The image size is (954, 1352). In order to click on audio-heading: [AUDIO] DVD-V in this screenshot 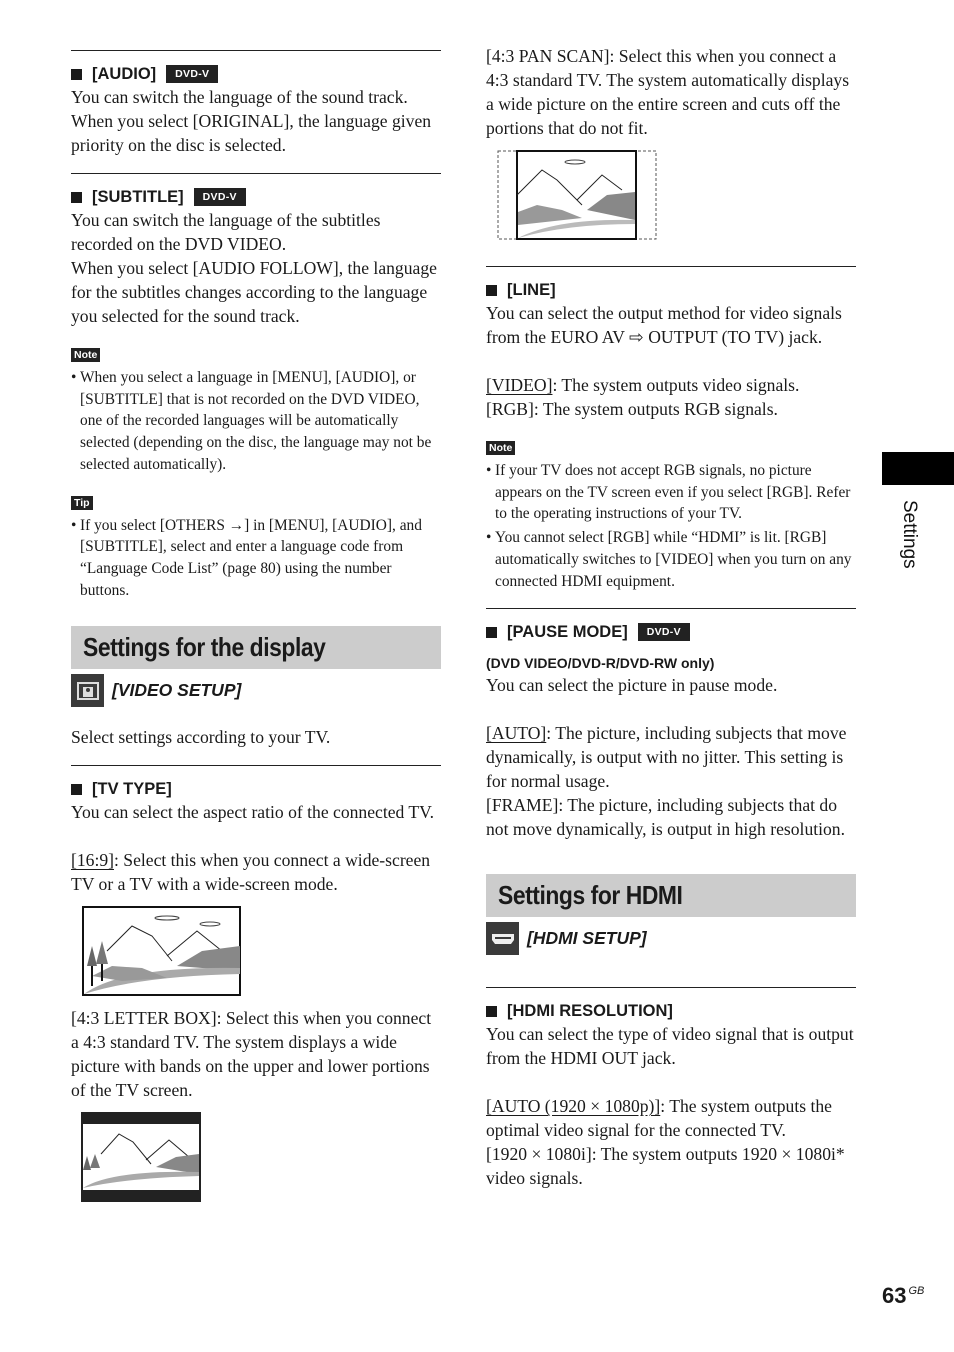, I will do `click(256, 74)`.